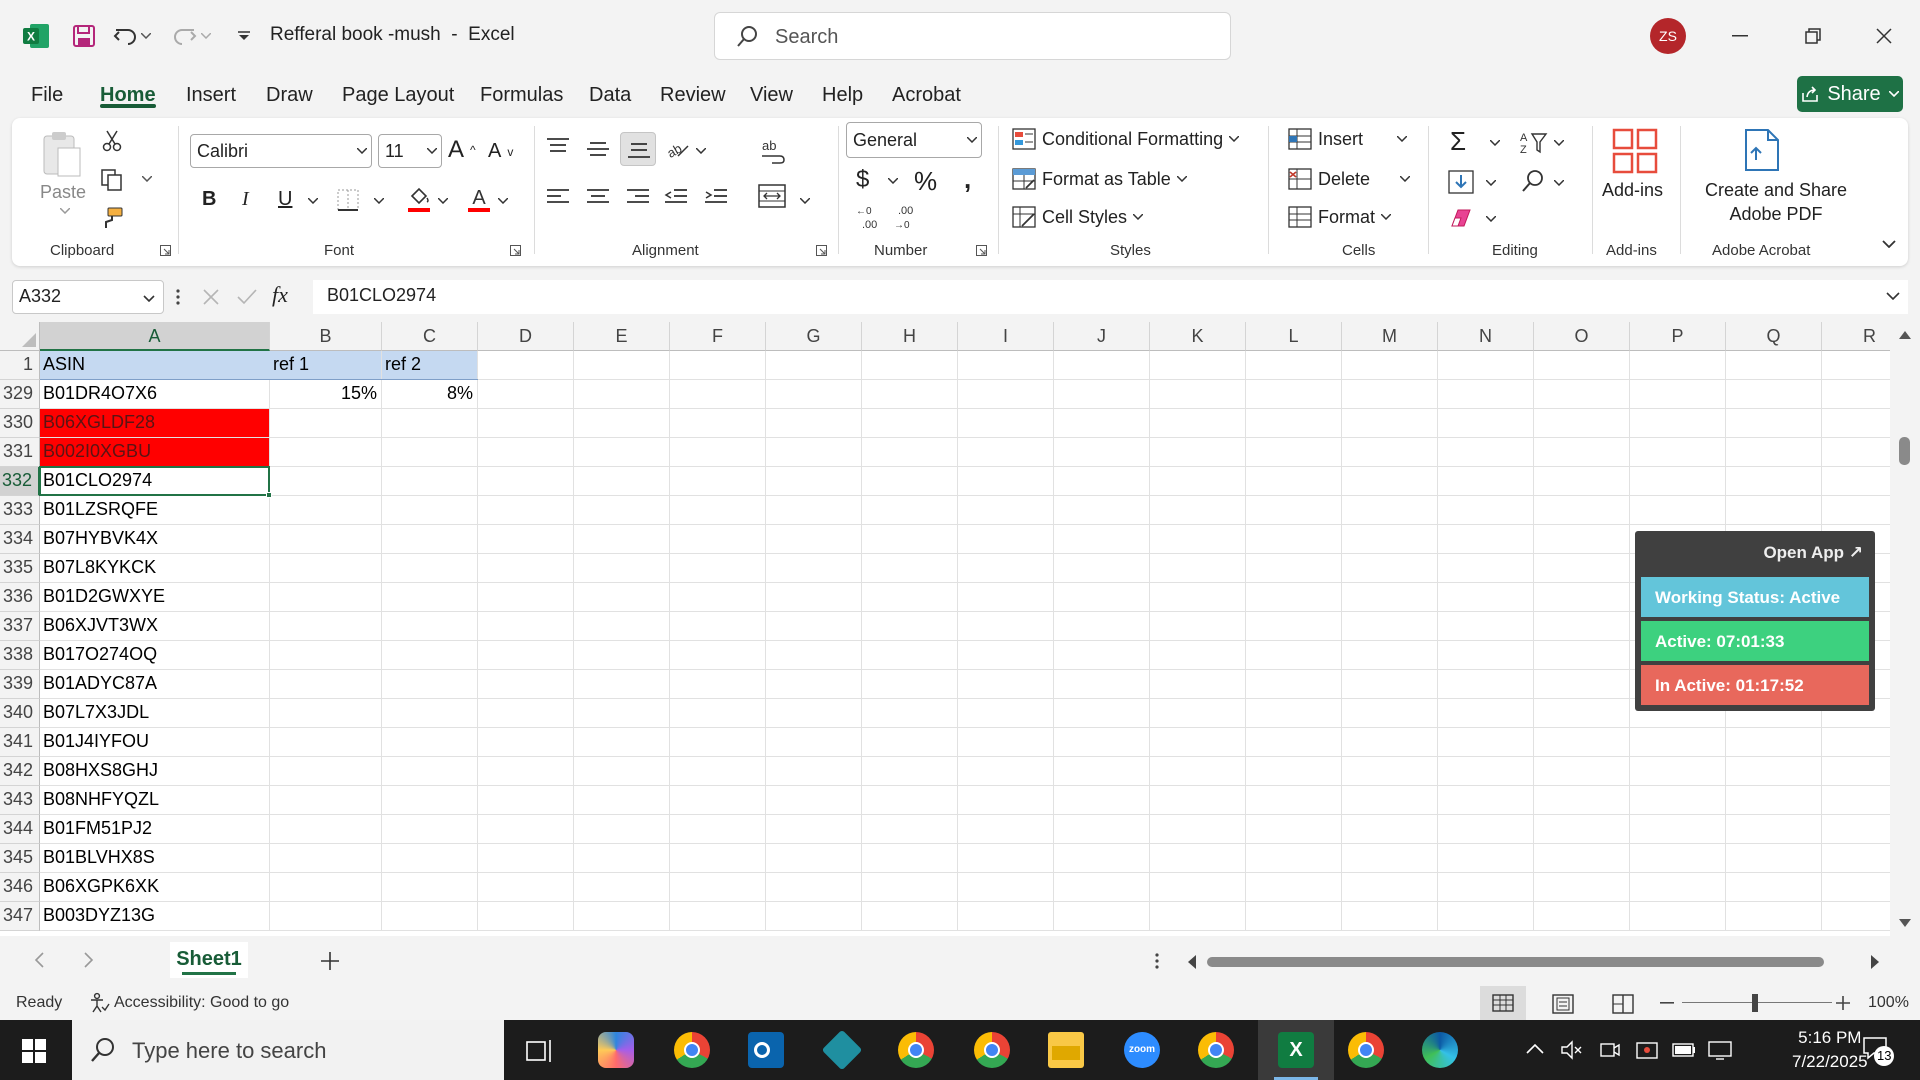  I want to click on font-family-select: Calibri, so click(281, 151).